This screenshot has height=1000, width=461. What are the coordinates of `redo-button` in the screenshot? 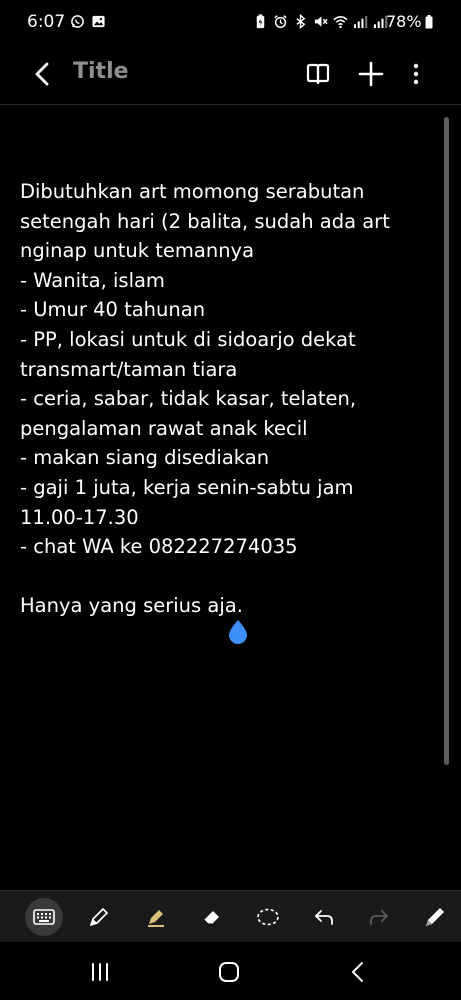 It's located at (379, 917).